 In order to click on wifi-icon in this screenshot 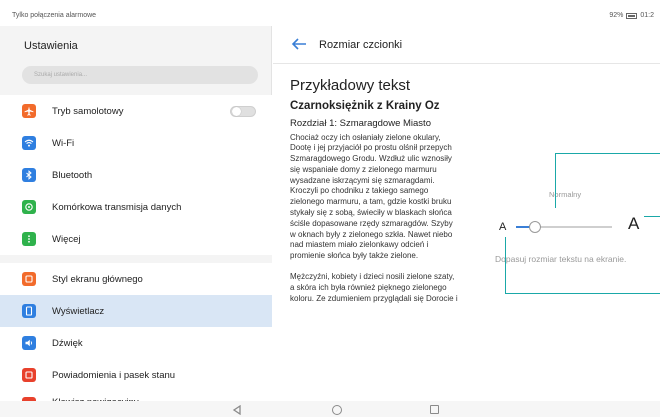, I will do `click(29, 143)`.